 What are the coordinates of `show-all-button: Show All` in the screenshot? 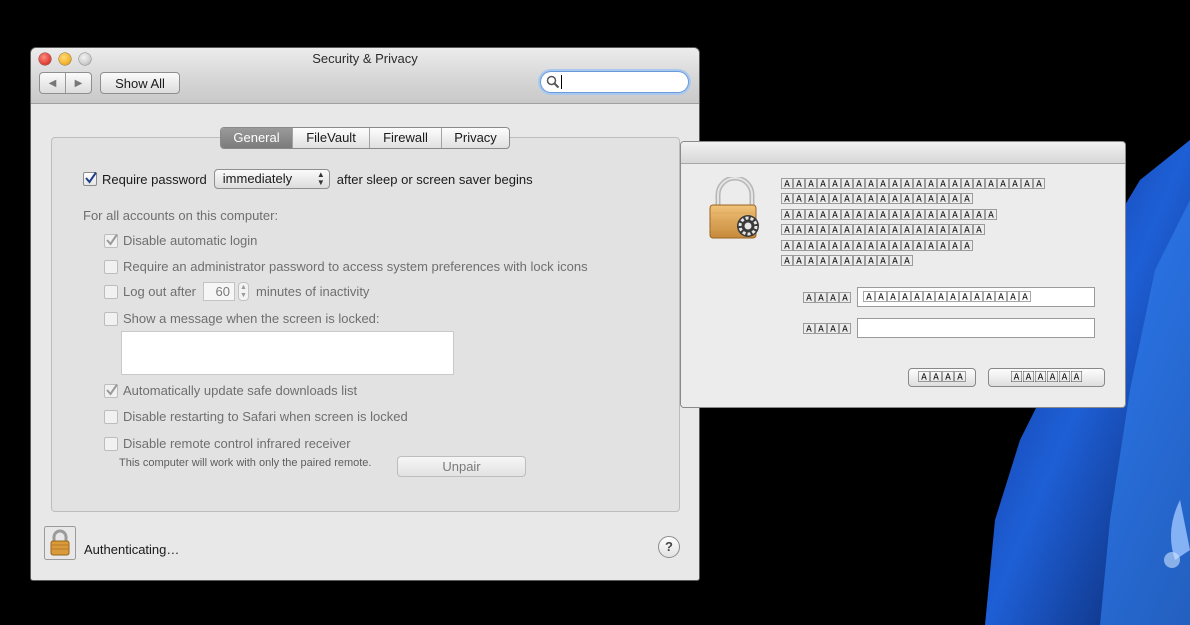 It's located at (140, 83).